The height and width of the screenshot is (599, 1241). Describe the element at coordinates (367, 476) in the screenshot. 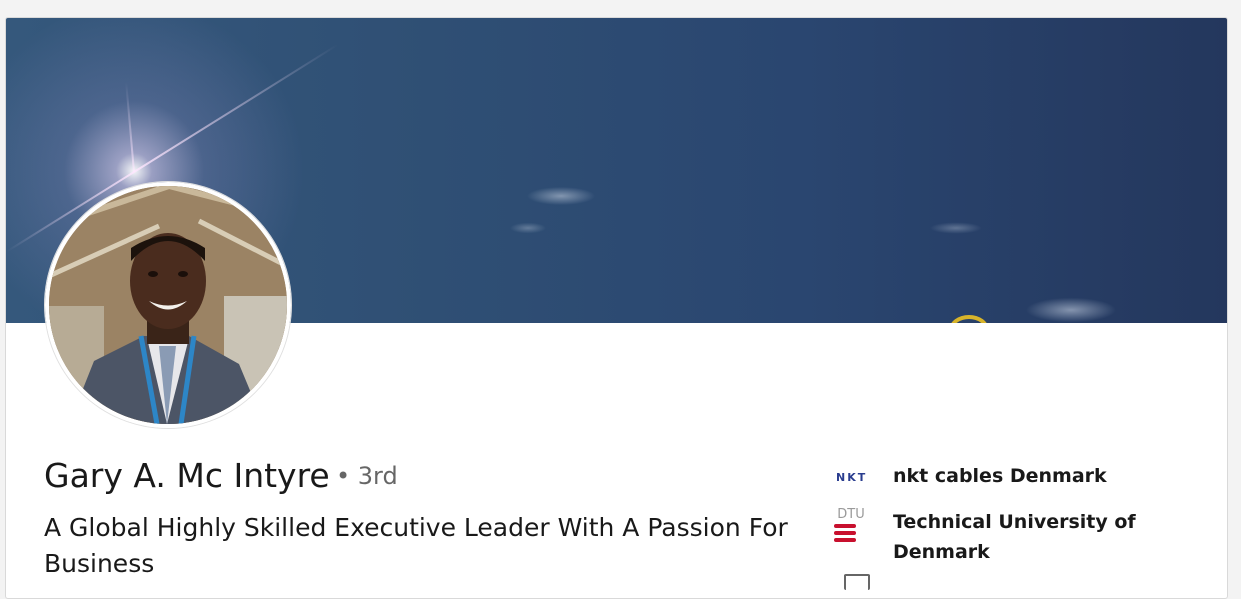

I see `connection-degree: • 3rd` at that location.